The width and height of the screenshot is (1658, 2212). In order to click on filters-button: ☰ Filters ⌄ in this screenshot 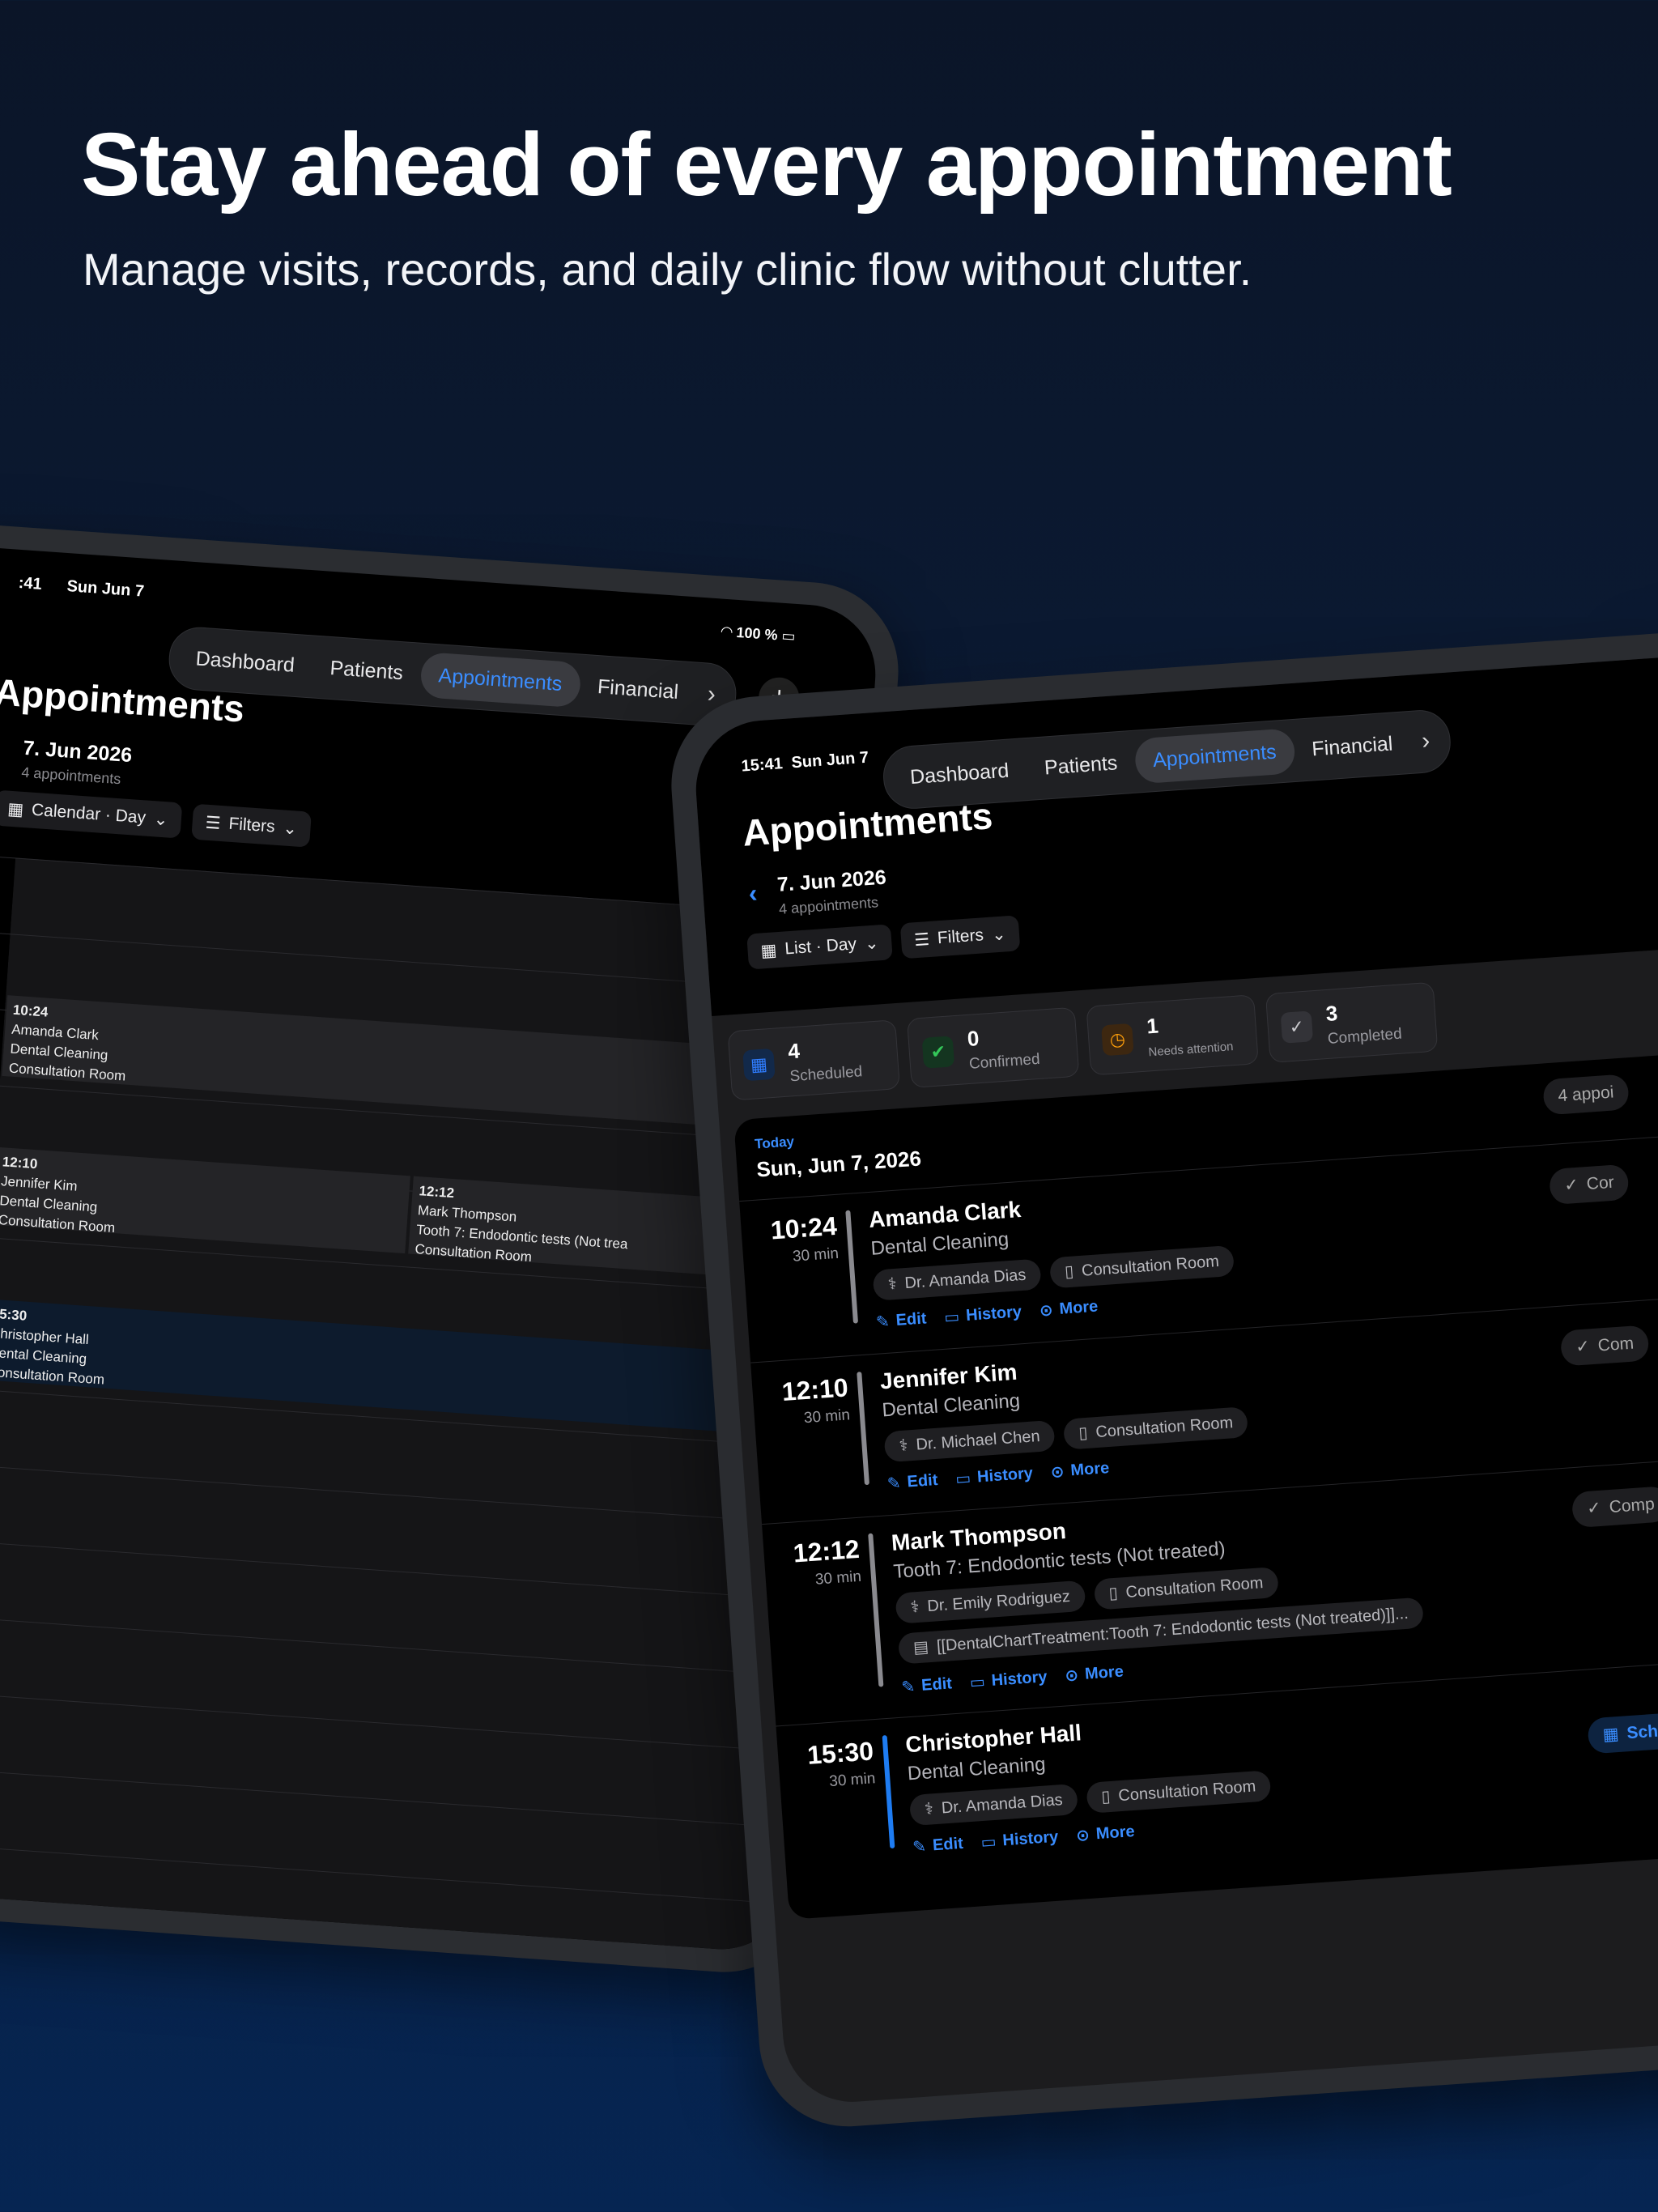, I will do `click(251, 825)`.